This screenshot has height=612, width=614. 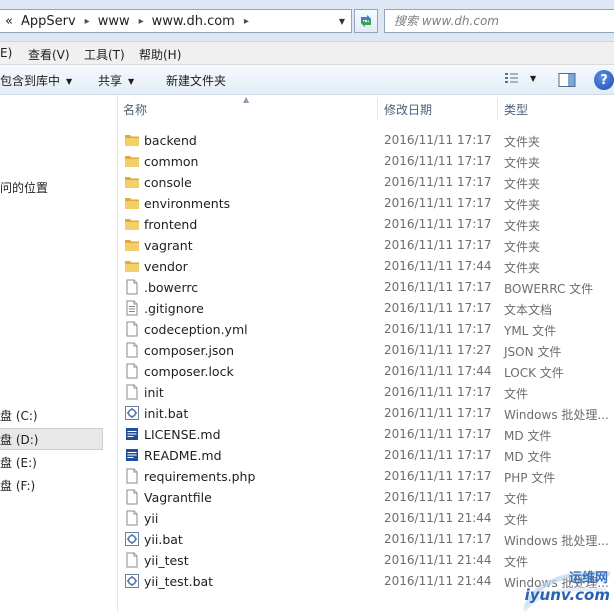 What do you see at coordinates (366, 497) in the screenshot?
I see `file-row: Vagrantfile 2016/11/11 17:17 文件` at bounding box center [366, 497].